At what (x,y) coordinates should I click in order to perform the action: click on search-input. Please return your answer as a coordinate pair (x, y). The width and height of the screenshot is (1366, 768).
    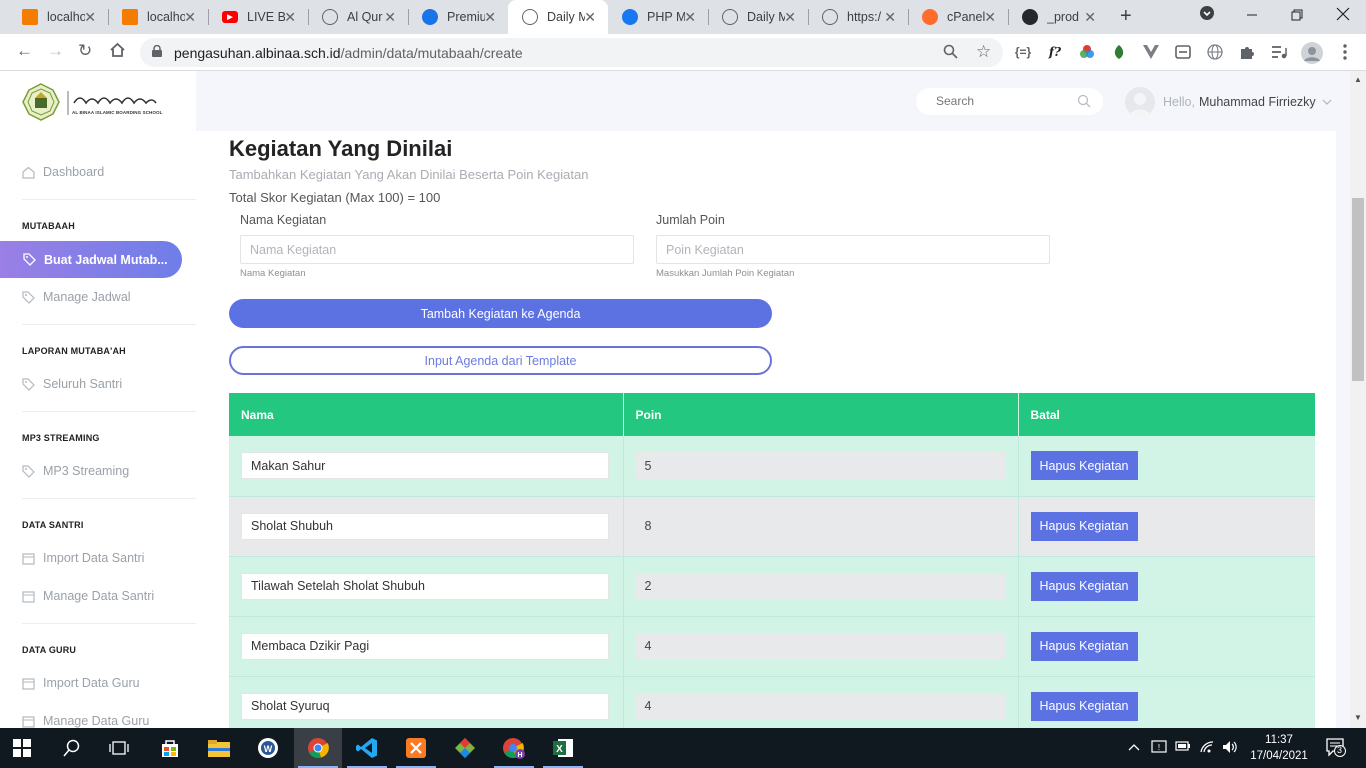
    Looking at the image, I should click on (1001, 101).